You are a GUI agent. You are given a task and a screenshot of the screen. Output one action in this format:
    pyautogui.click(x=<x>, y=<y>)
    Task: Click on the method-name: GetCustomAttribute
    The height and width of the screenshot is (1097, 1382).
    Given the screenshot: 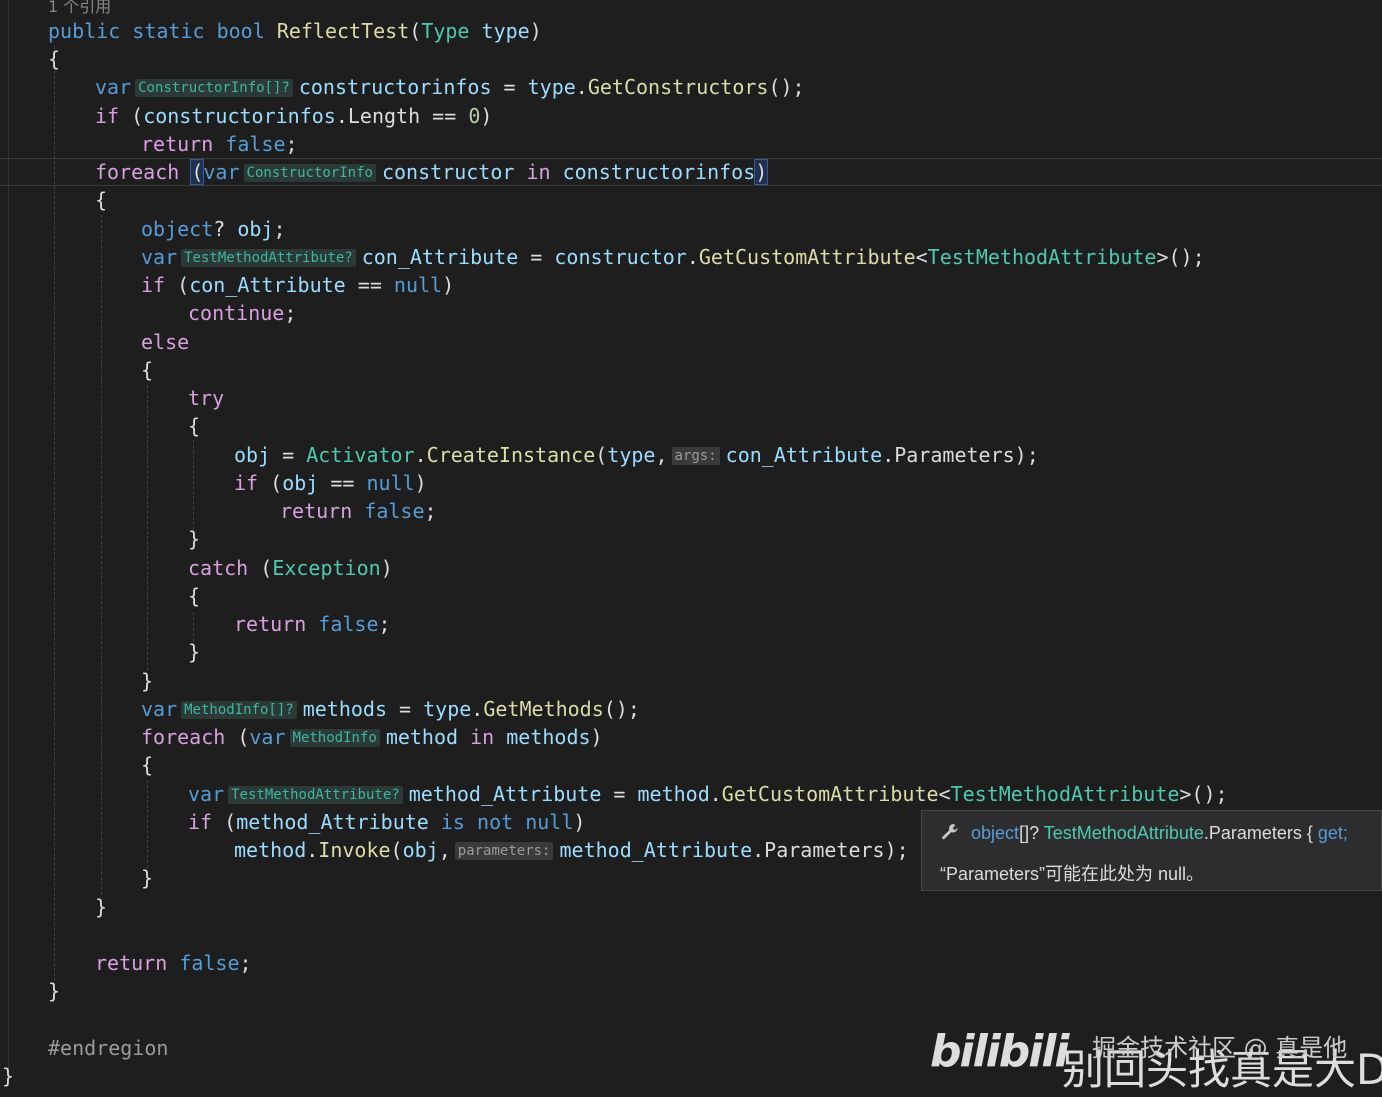 What is the action you would take?
    pyautogui.click(x=830, y=794)
    